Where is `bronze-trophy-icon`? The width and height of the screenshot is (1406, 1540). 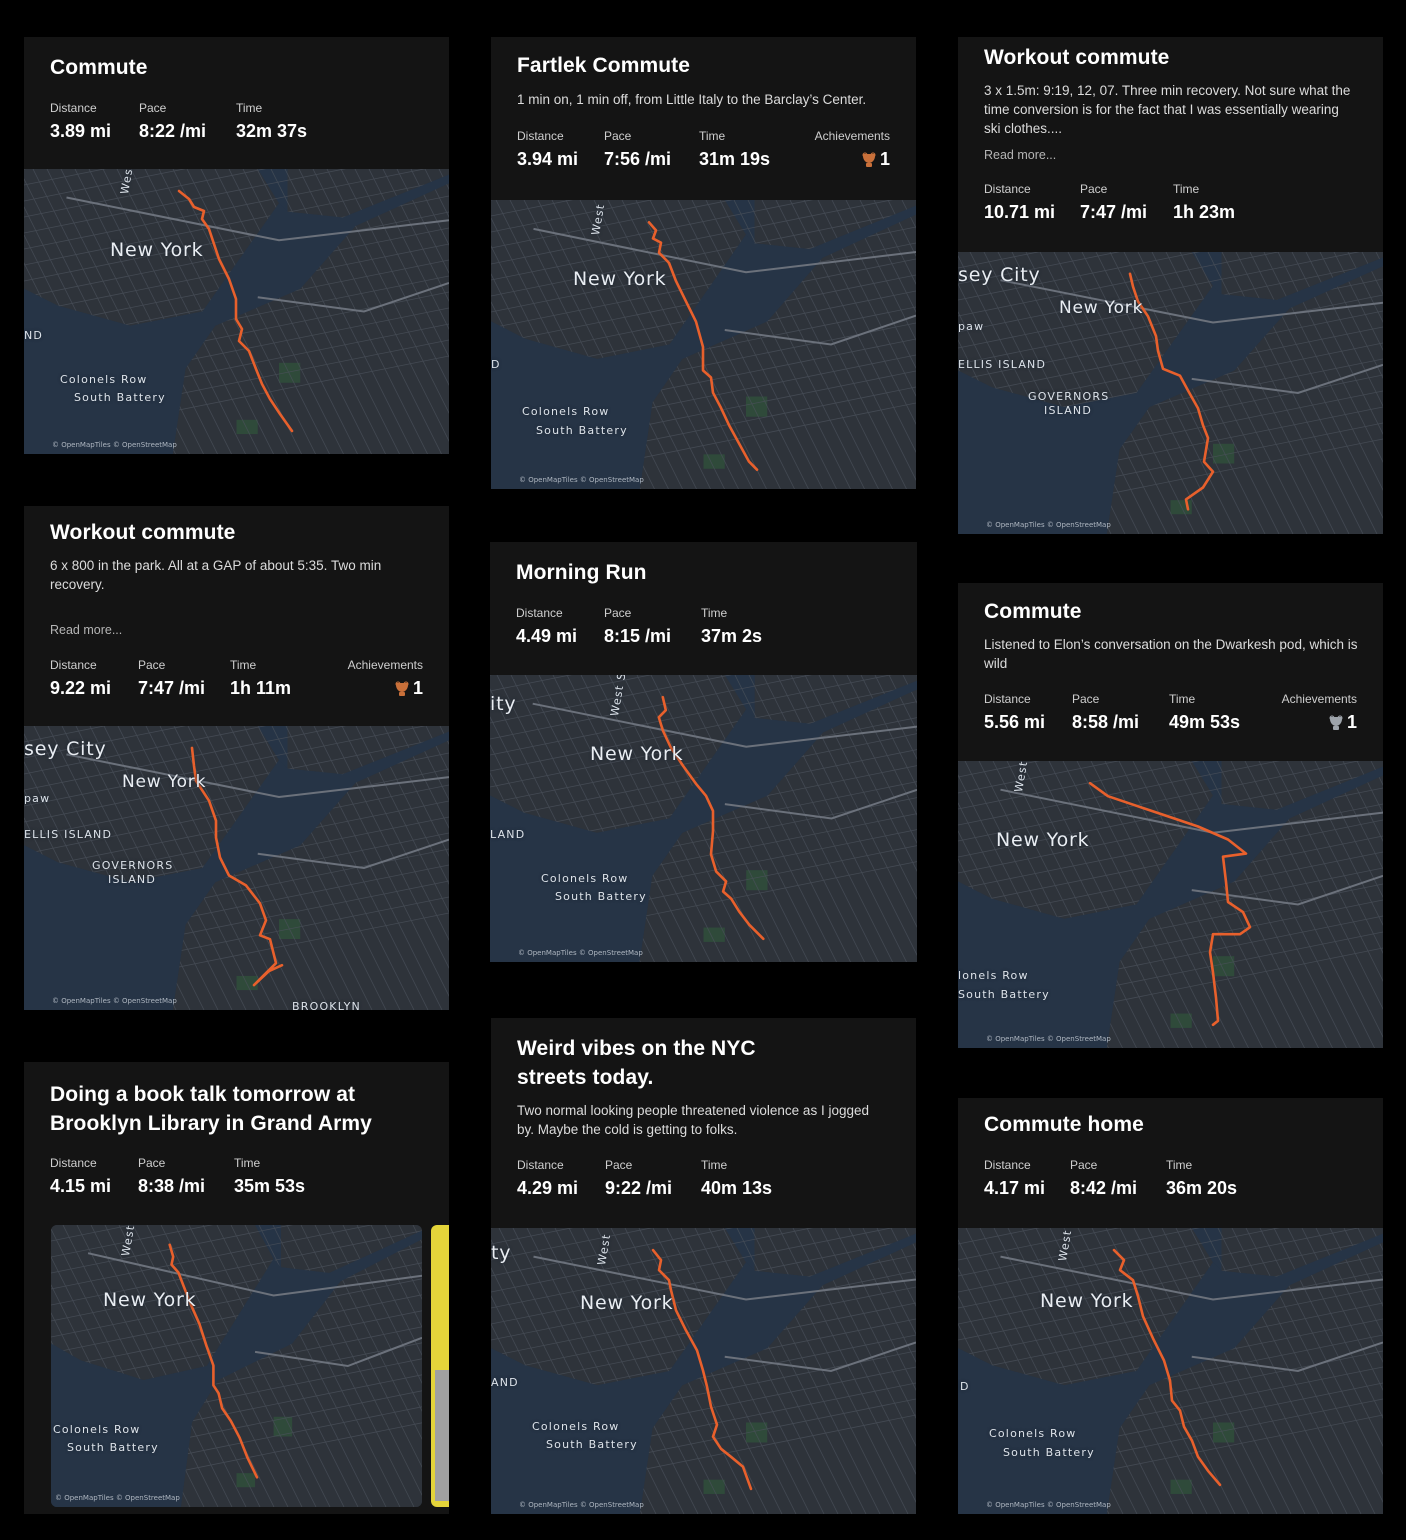
bronze-trophy-icon is located at coordinates (869, 159).